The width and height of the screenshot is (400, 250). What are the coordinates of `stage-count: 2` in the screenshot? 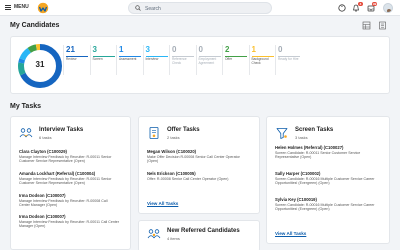 It's located at (227, 49).